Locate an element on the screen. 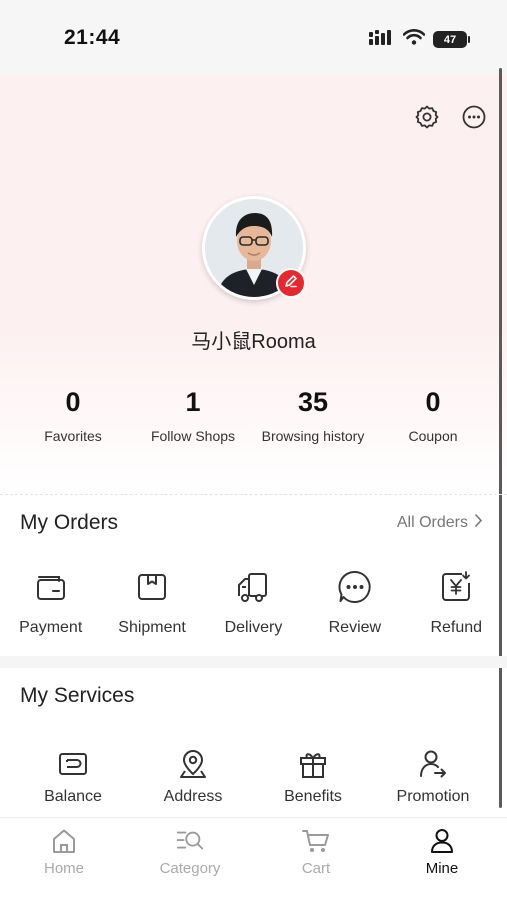 The height and width of the screenshot is (900, 507). all-orders-link: All Orders is located at coordinates (440, 523).